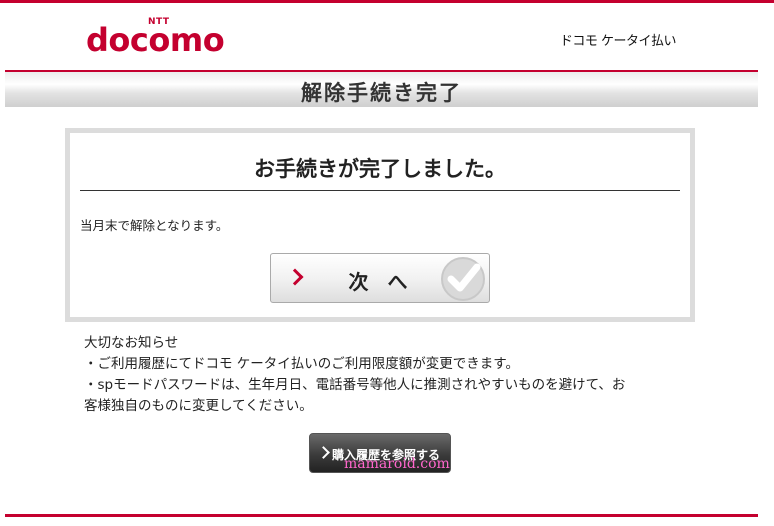 Image resolution: width=774 pixels, height=526 pixels. What do you see at coordinates (198, 406) in the screenshot?
I see `notice-item: 客様独自のものに変更してください。` at bounding box center [198, 406].